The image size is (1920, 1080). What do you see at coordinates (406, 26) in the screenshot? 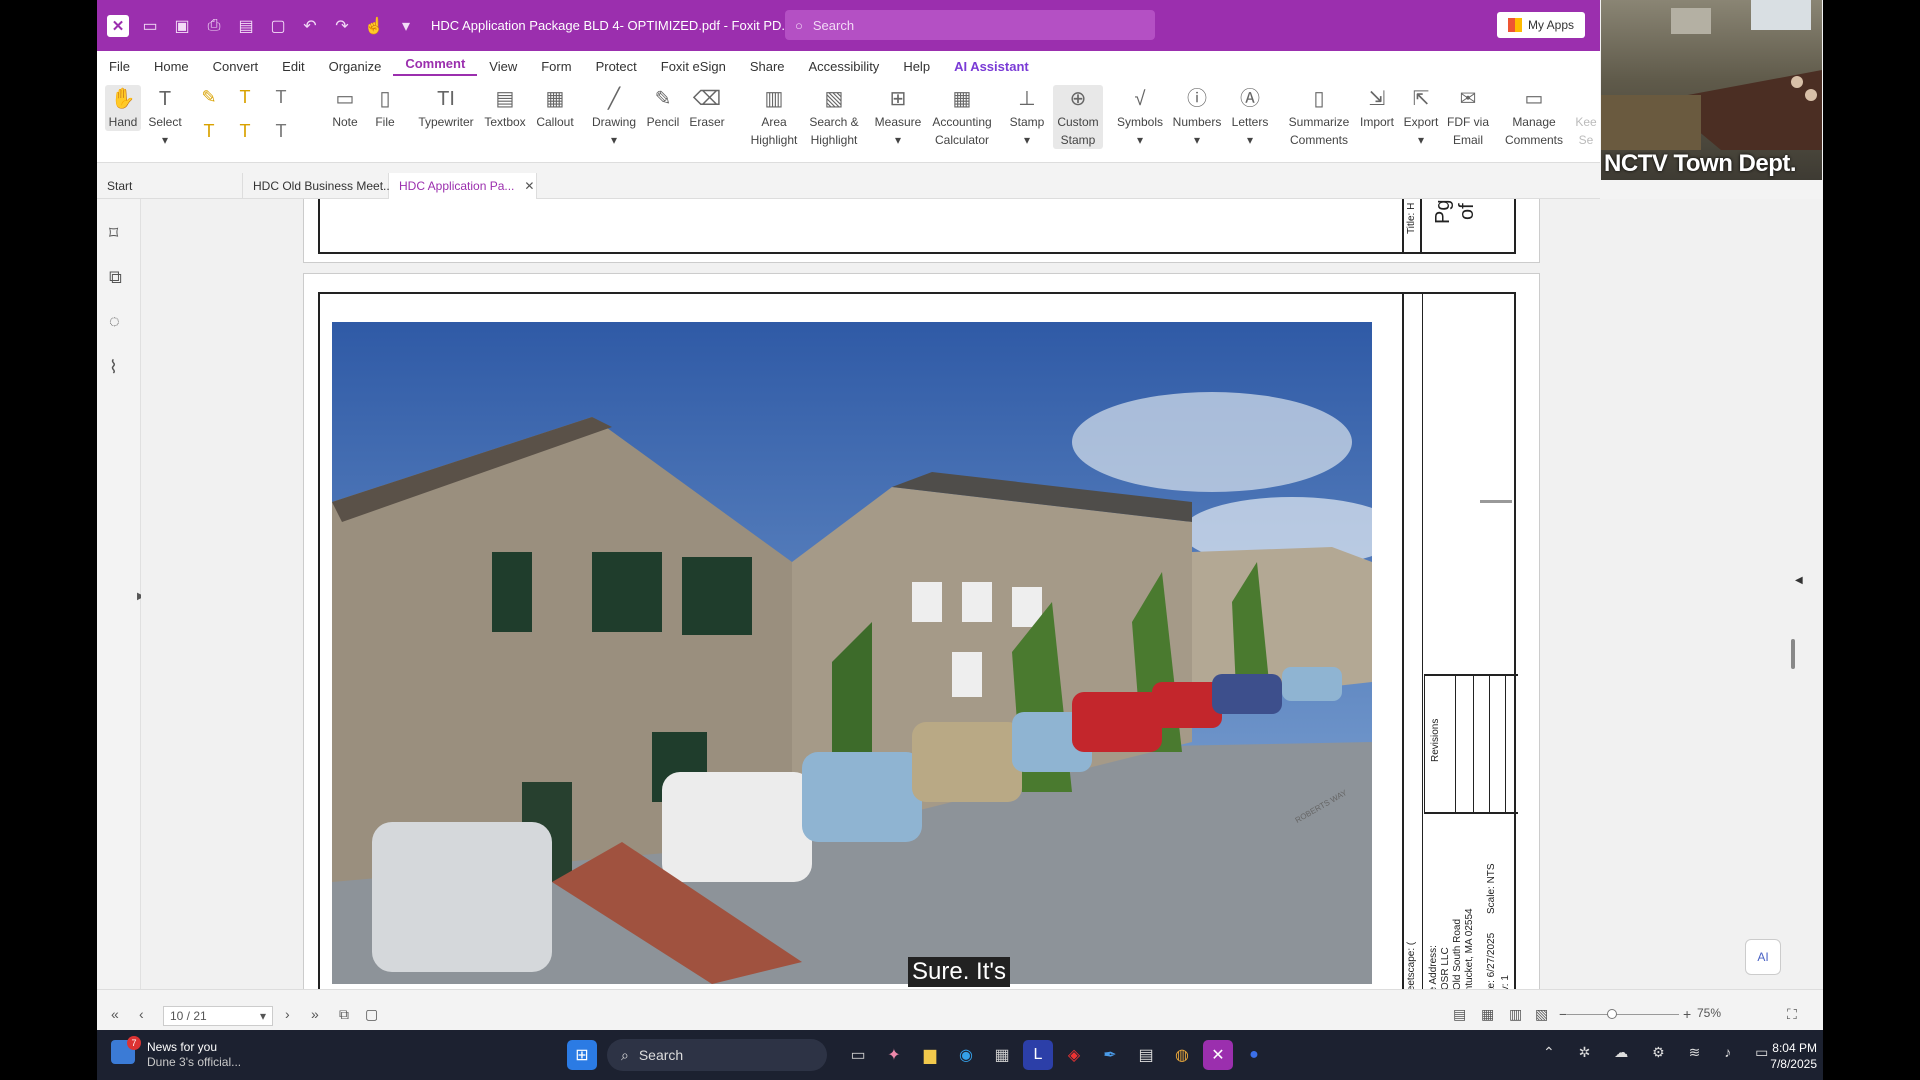
I see `customize-dropdown-icon: ▾` at bounding box center [406, 26].